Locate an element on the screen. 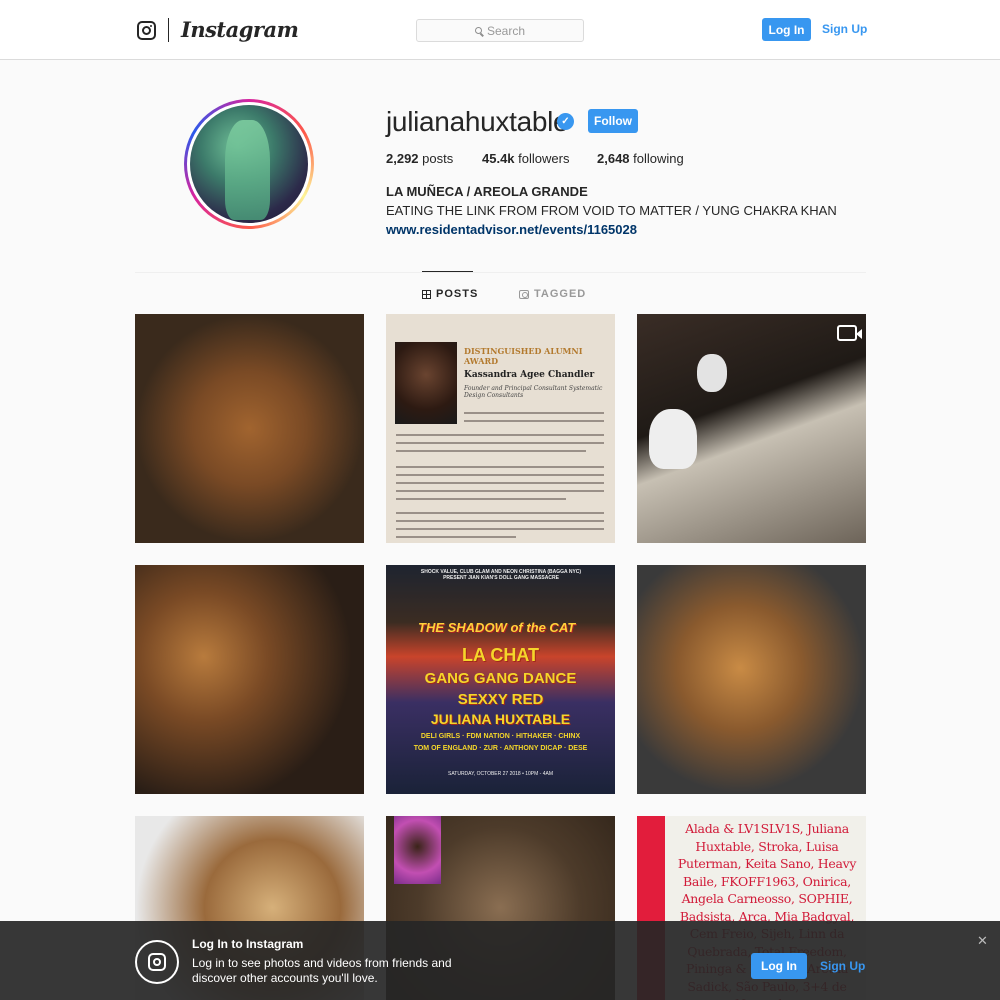 The width and height of the screenshot is (1000, 1000). banner-title: Log In to Instagram is located at coordinates (248, 944).